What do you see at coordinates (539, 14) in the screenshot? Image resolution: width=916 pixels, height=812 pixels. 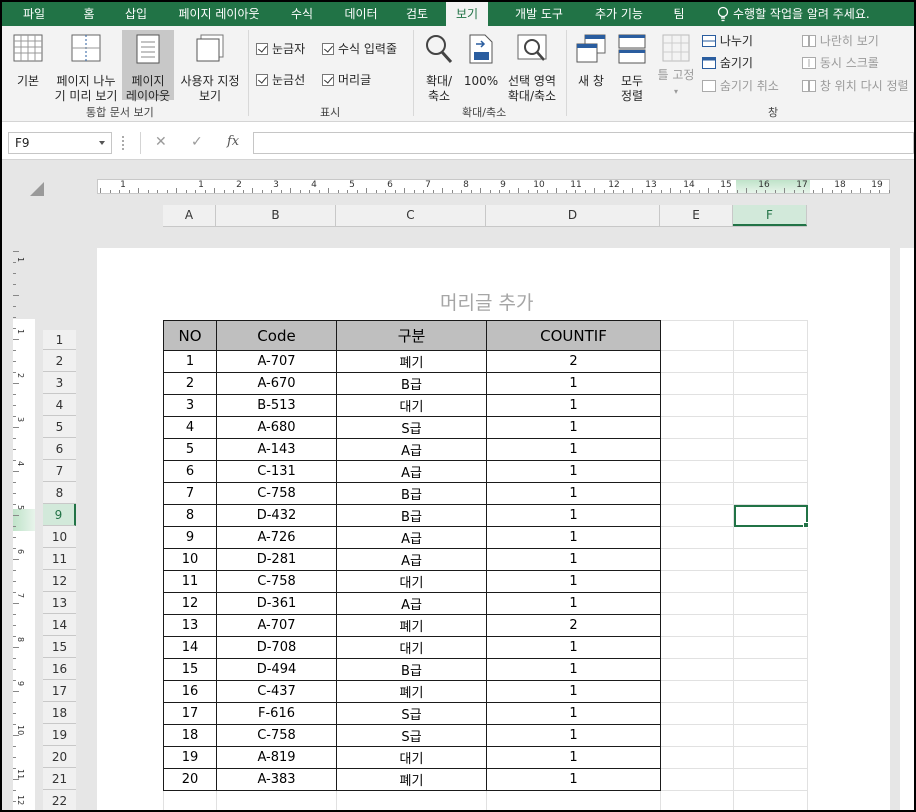 I see `ribbon-tab: 개발 도구` at bounding box center [539, 14].